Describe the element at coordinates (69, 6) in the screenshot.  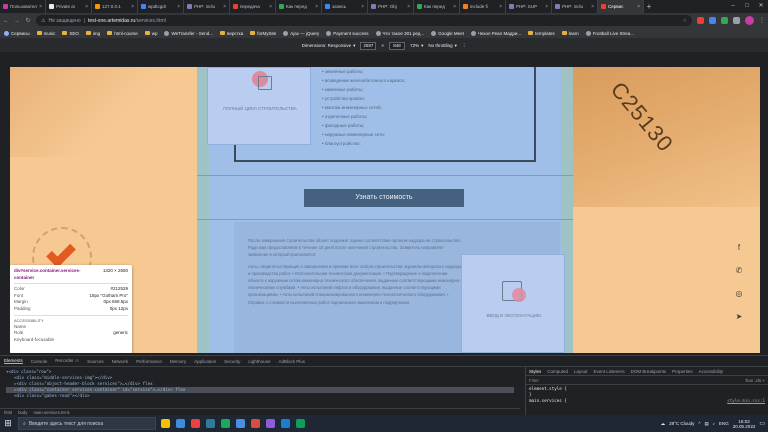
I see `browser-tab: Private ai ×` at that location.